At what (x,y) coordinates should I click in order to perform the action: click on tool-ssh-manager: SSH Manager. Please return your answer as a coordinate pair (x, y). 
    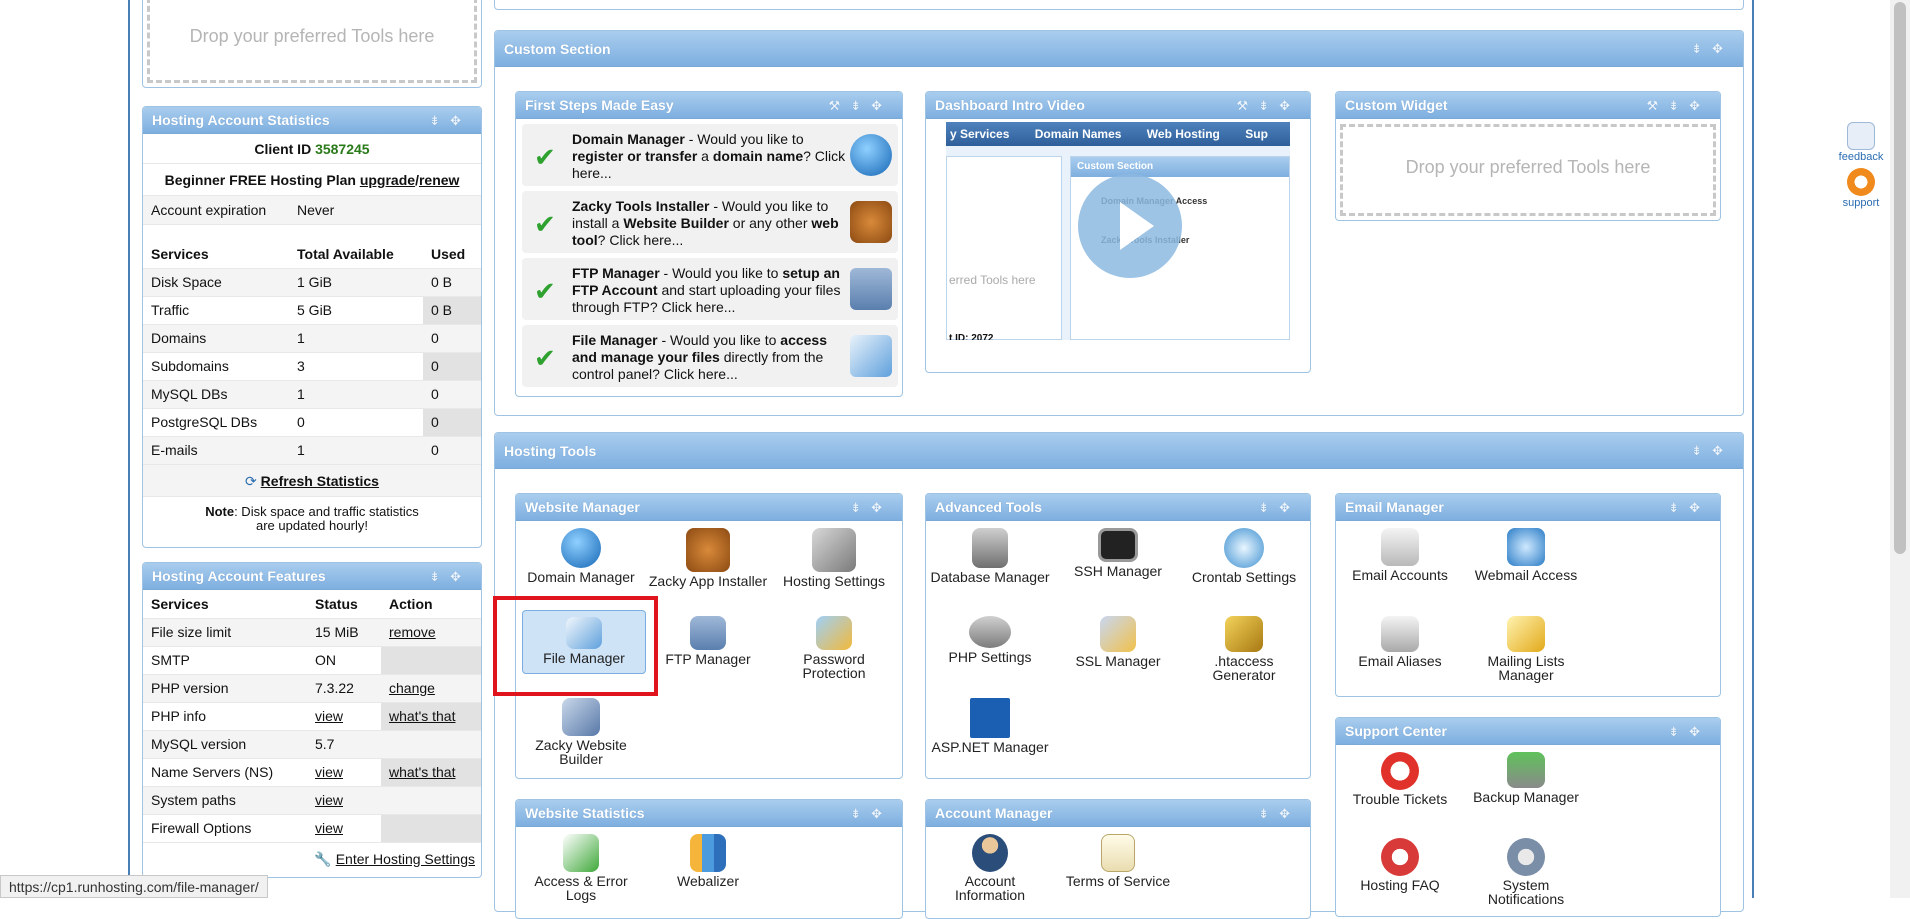
    Looking at the image, I should click on (1118, 553).